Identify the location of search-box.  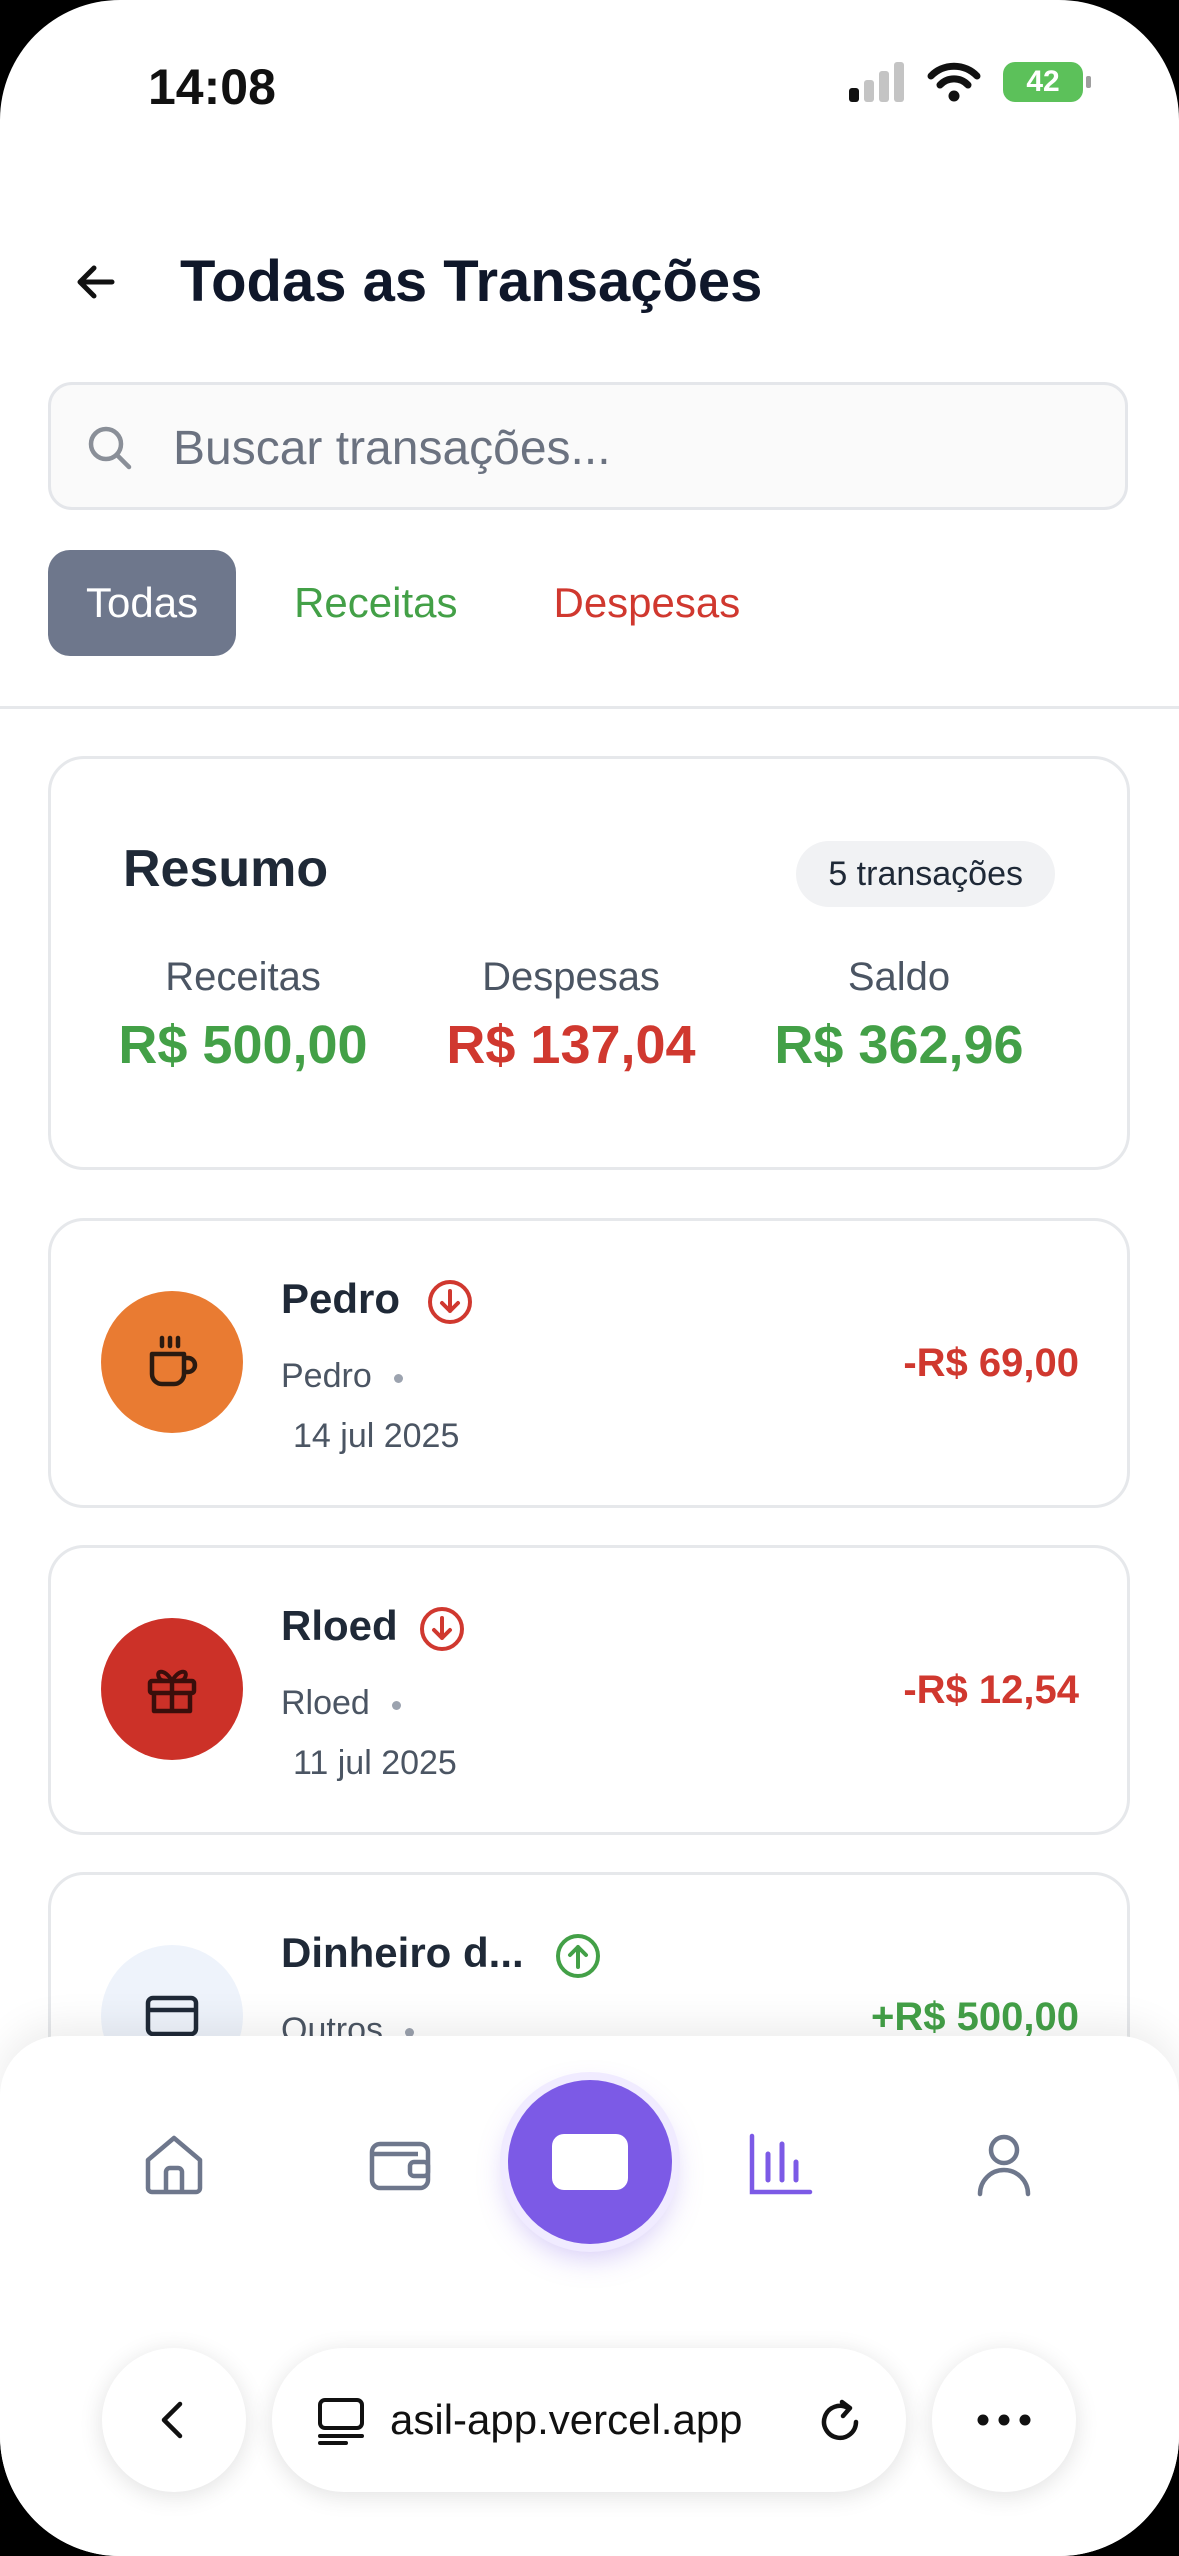
(588, 446).